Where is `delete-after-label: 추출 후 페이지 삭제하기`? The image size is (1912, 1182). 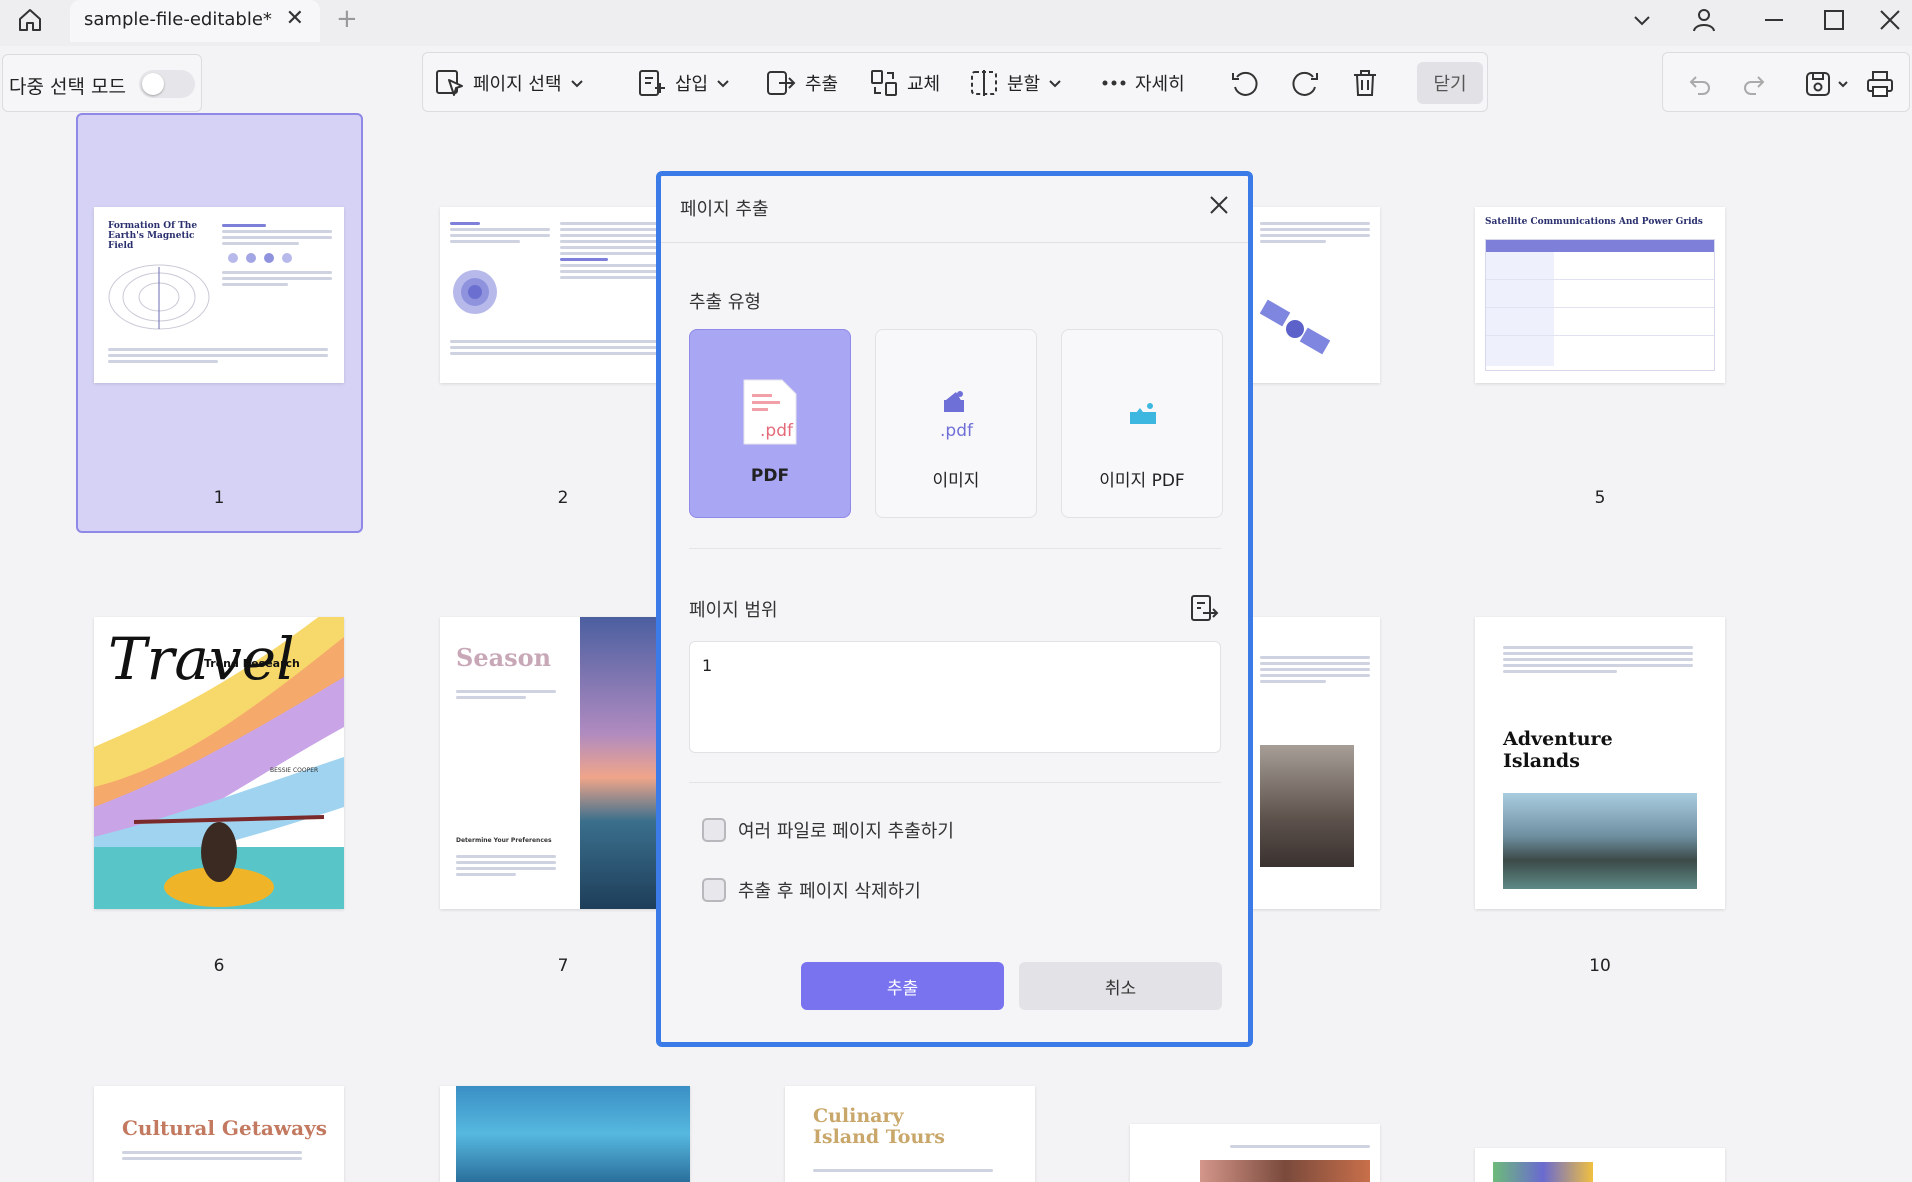 delete-after-label: 추출 후 페이지 삭제하기 is located at coordinates (829, 891).